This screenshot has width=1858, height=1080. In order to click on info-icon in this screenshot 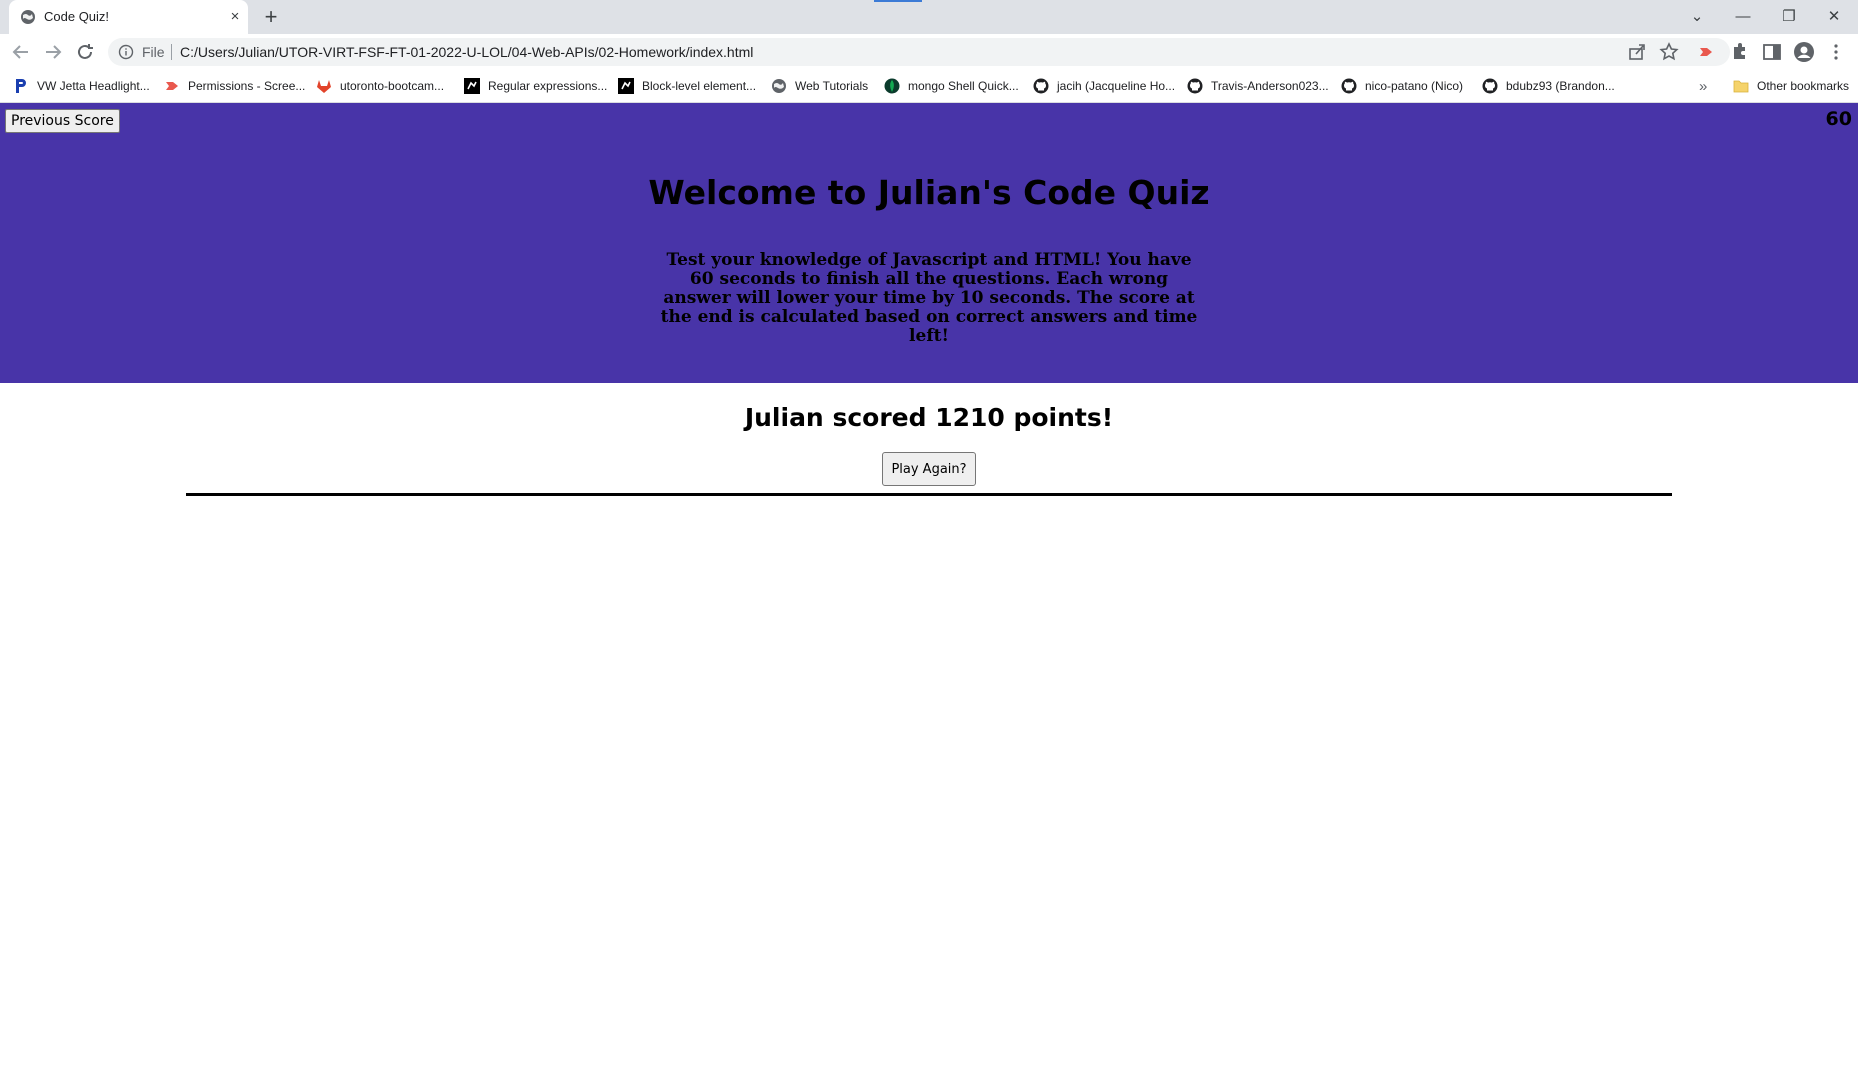, I will do `click(126, 52)`.